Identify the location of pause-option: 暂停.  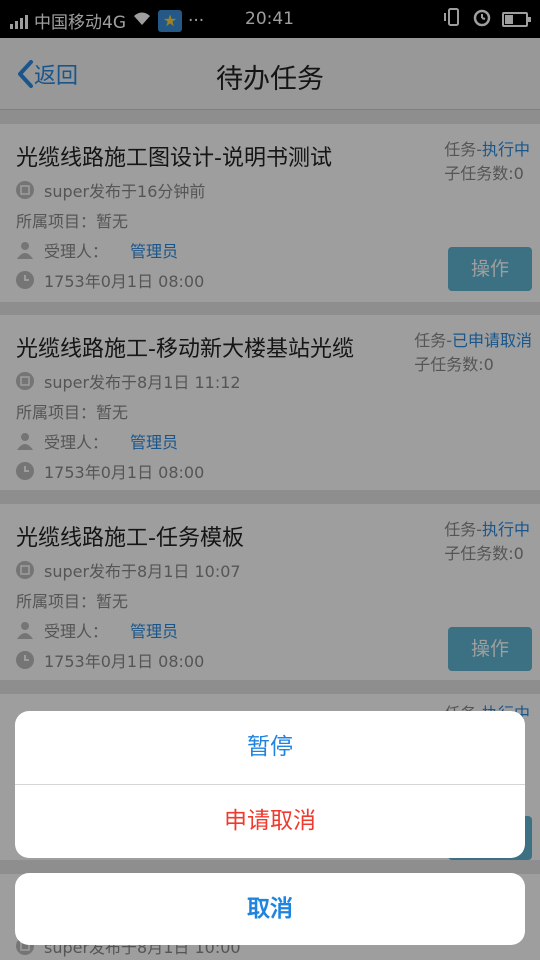
(270, 747).